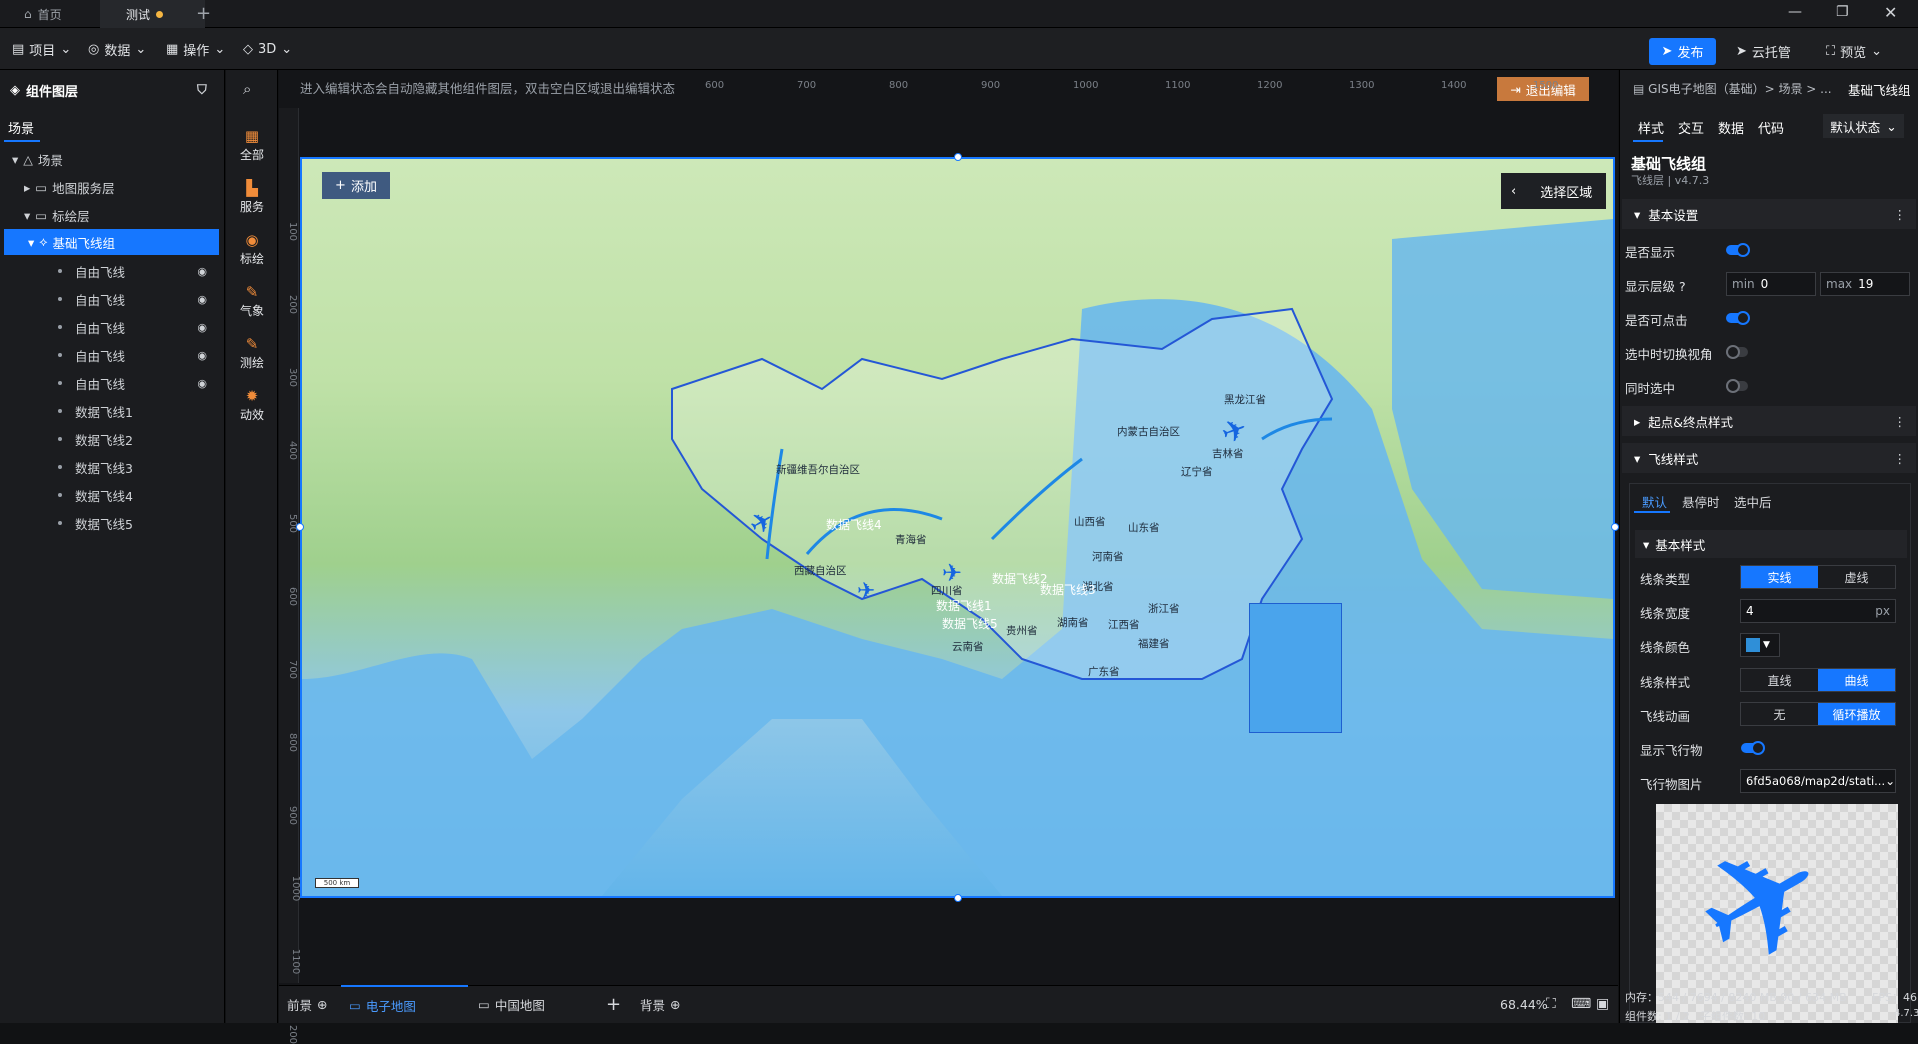 This screenshot has width=1918, height=1044. Describe the element at coordinates (1818, 781) in the screenshot. I see `flyer-image-select: 6fd5a068/map2d/stati... ⌄` at that location.